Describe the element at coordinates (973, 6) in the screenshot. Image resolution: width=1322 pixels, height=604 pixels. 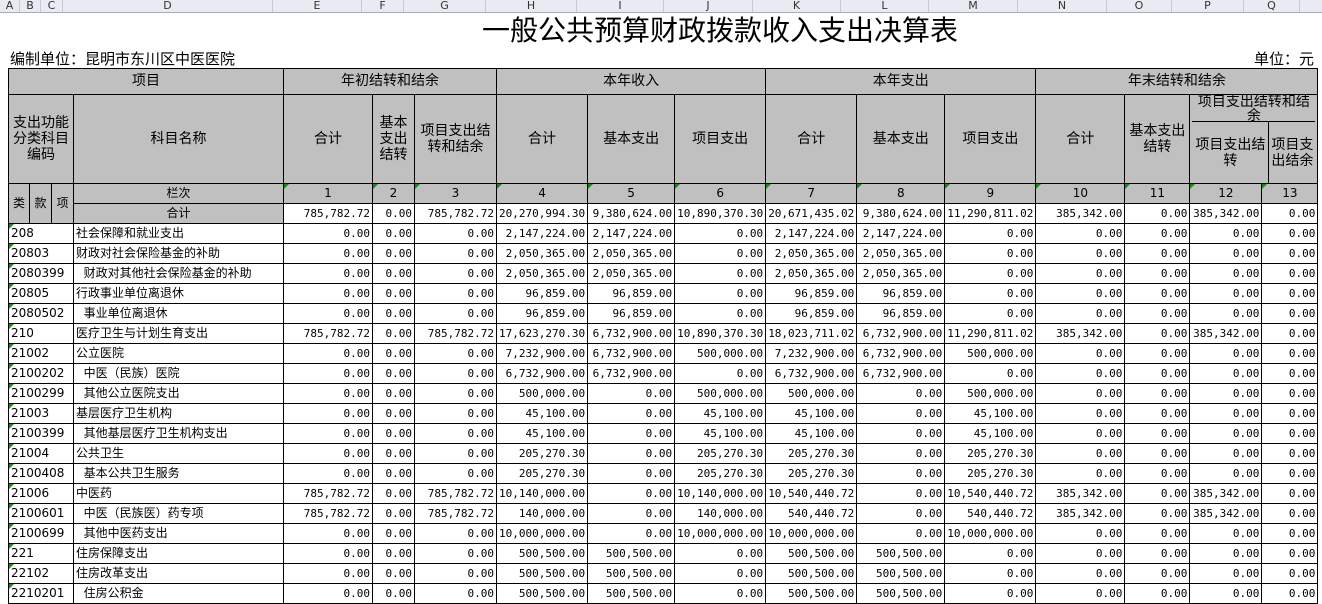
I see `column-letter-m: M` at that location.